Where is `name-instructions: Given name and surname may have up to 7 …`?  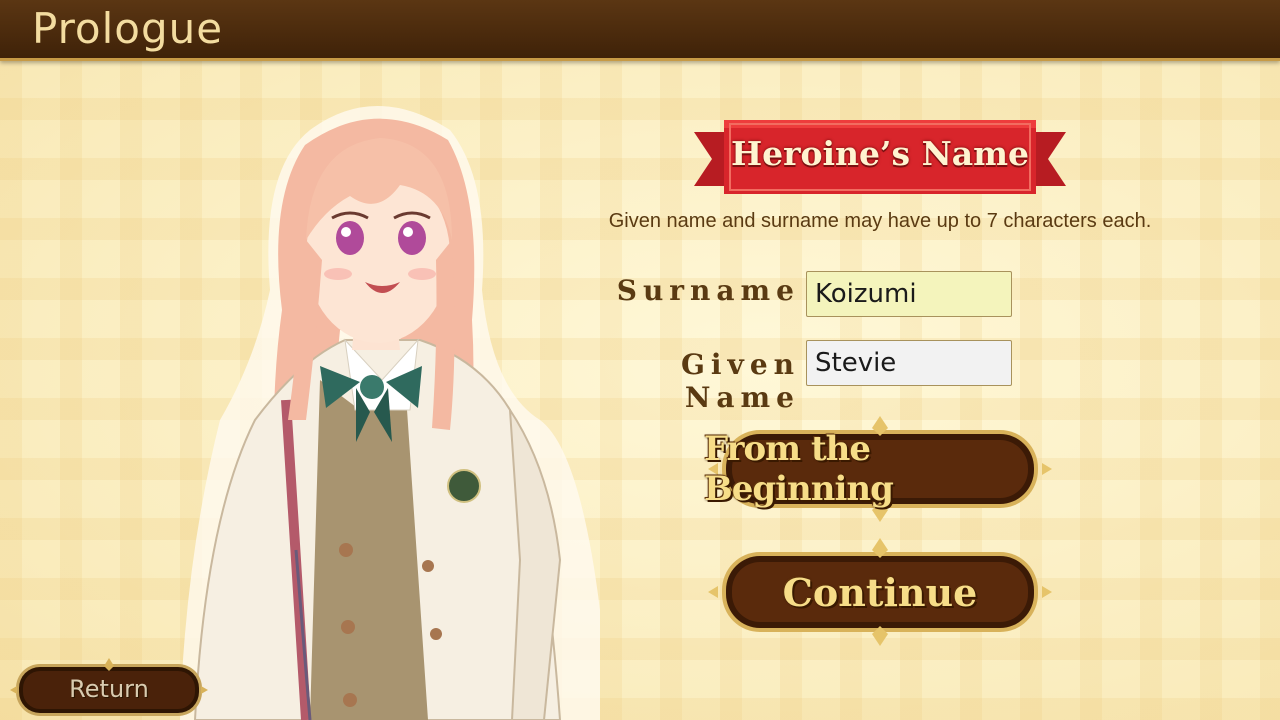
name-instructions: Given name and surname may have up to 7 … is located at coordinates (880, 221).